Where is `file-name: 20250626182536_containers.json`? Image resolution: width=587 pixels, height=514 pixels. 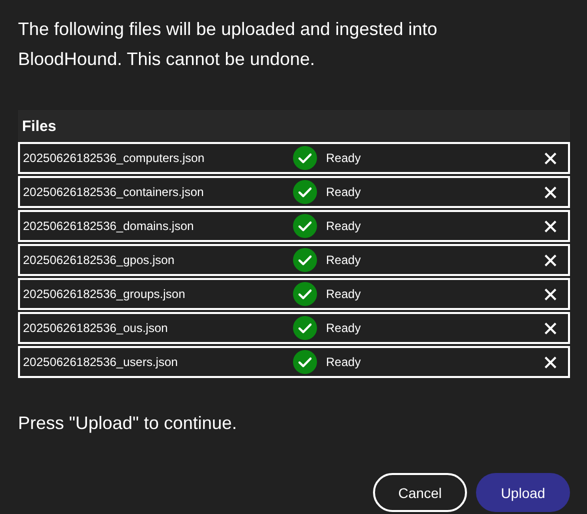
file-name: 20250626182536_containers.json is located at coordinates (113, 192).